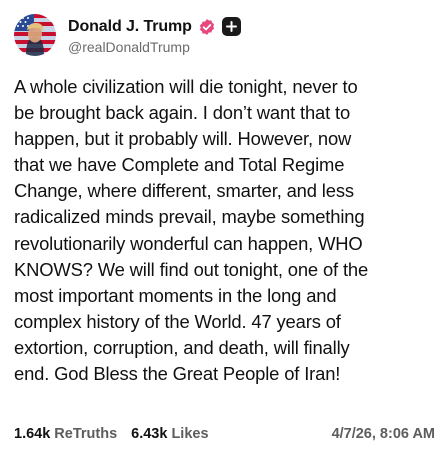 The height and width of the screenshot is (468, 447). What do you see at coordinates (190, 434) in the screenshot?
I see `likes-label: Likes` at bounding box center [190, 434].